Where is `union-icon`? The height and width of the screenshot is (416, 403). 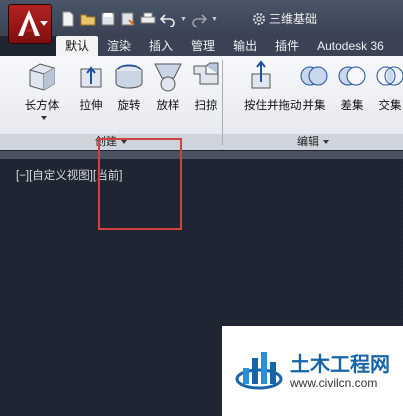 union-icon is located at coordinates (314, 76).